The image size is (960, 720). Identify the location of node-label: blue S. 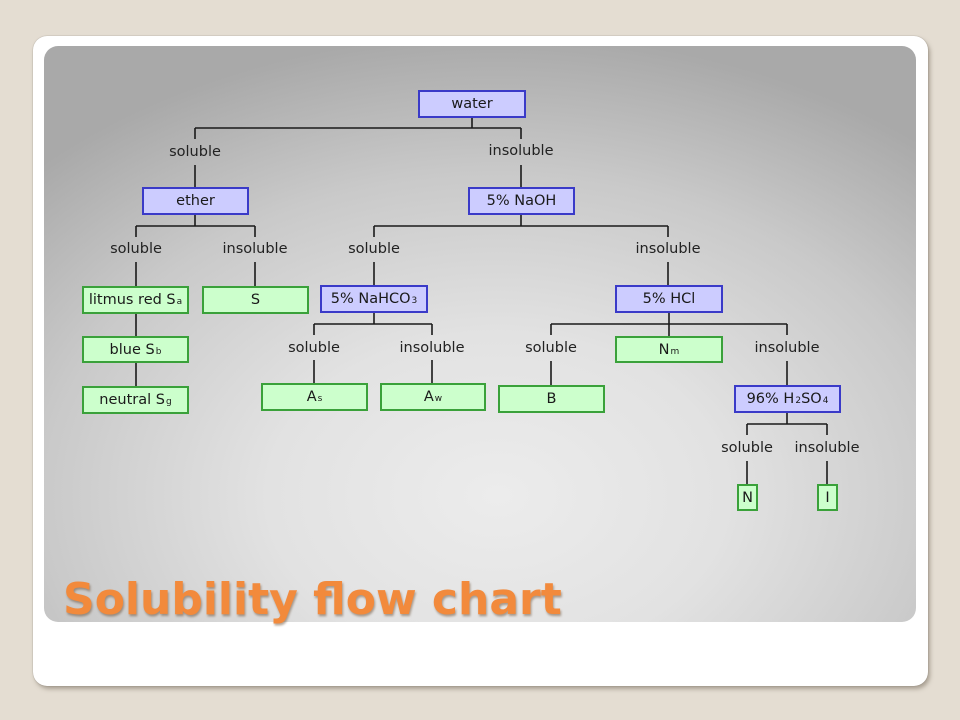
(132, 349).